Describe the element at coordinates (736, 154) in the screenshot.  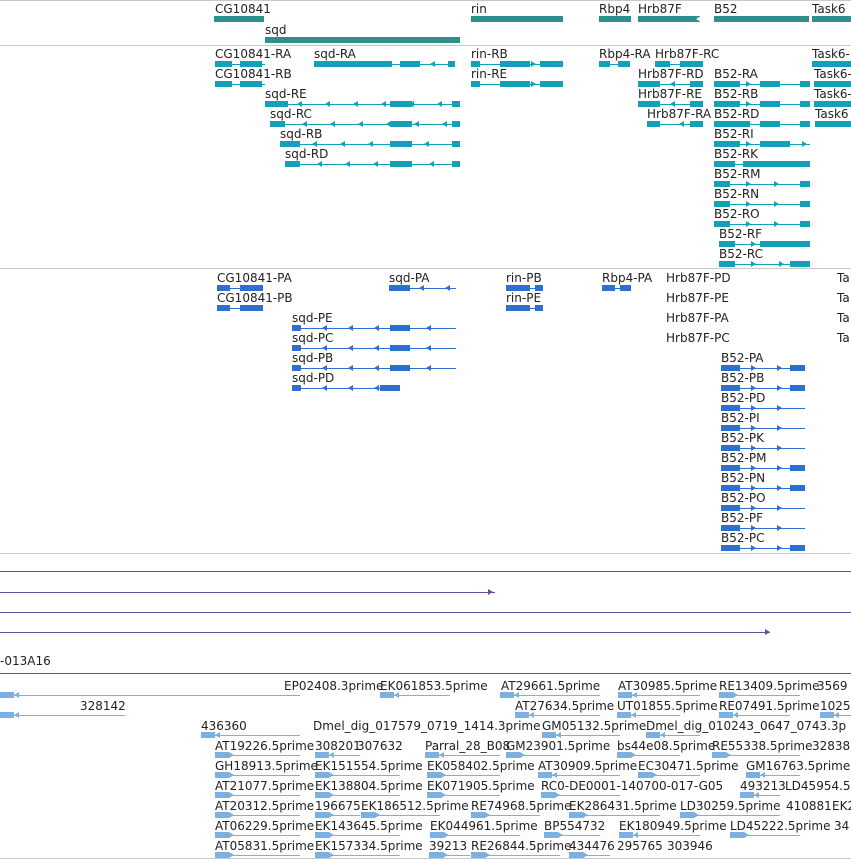
I see `transcript-label: B52-RK` at that location.